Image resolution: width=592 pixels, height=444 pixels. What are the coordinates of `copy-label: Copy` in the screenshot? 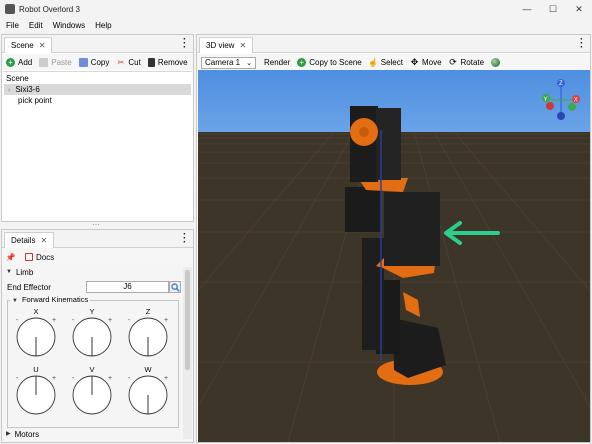 It's located at (100, 62).